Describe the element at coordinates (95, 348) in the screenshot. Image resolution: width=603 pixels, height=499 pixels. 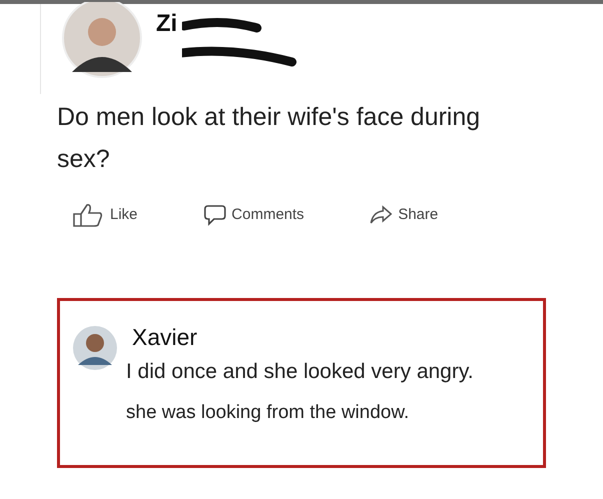
I see `avatar` at that location.